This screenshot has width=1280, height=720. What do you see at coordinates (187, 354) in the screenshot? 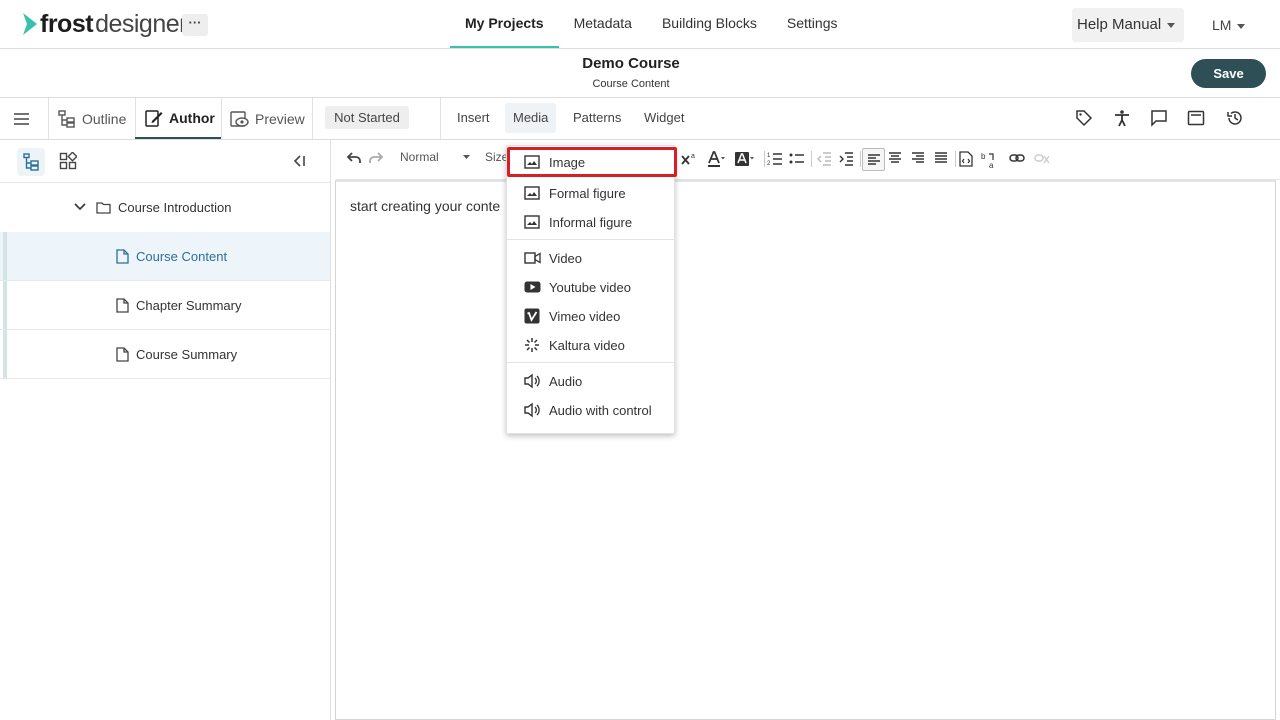
I see `tree-label: Course Summary` at bounding box center [187, 354].